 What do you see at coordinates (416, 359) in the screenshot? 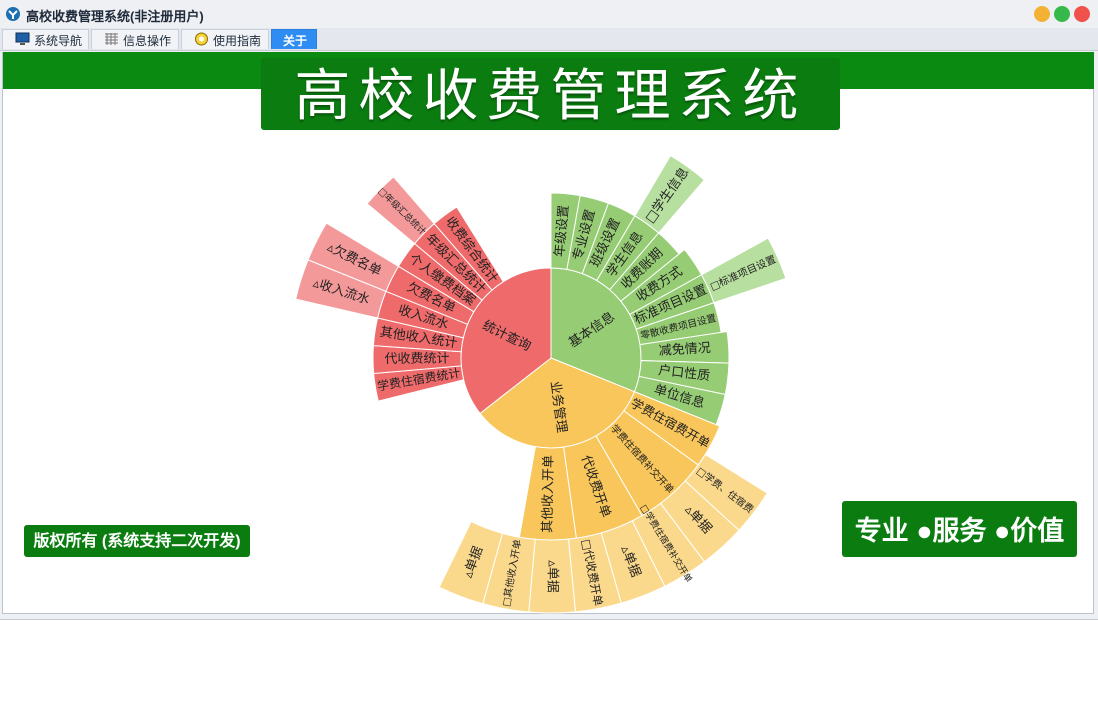
I see `segment-label: 代收费统计` at bounding box center [416, 359].